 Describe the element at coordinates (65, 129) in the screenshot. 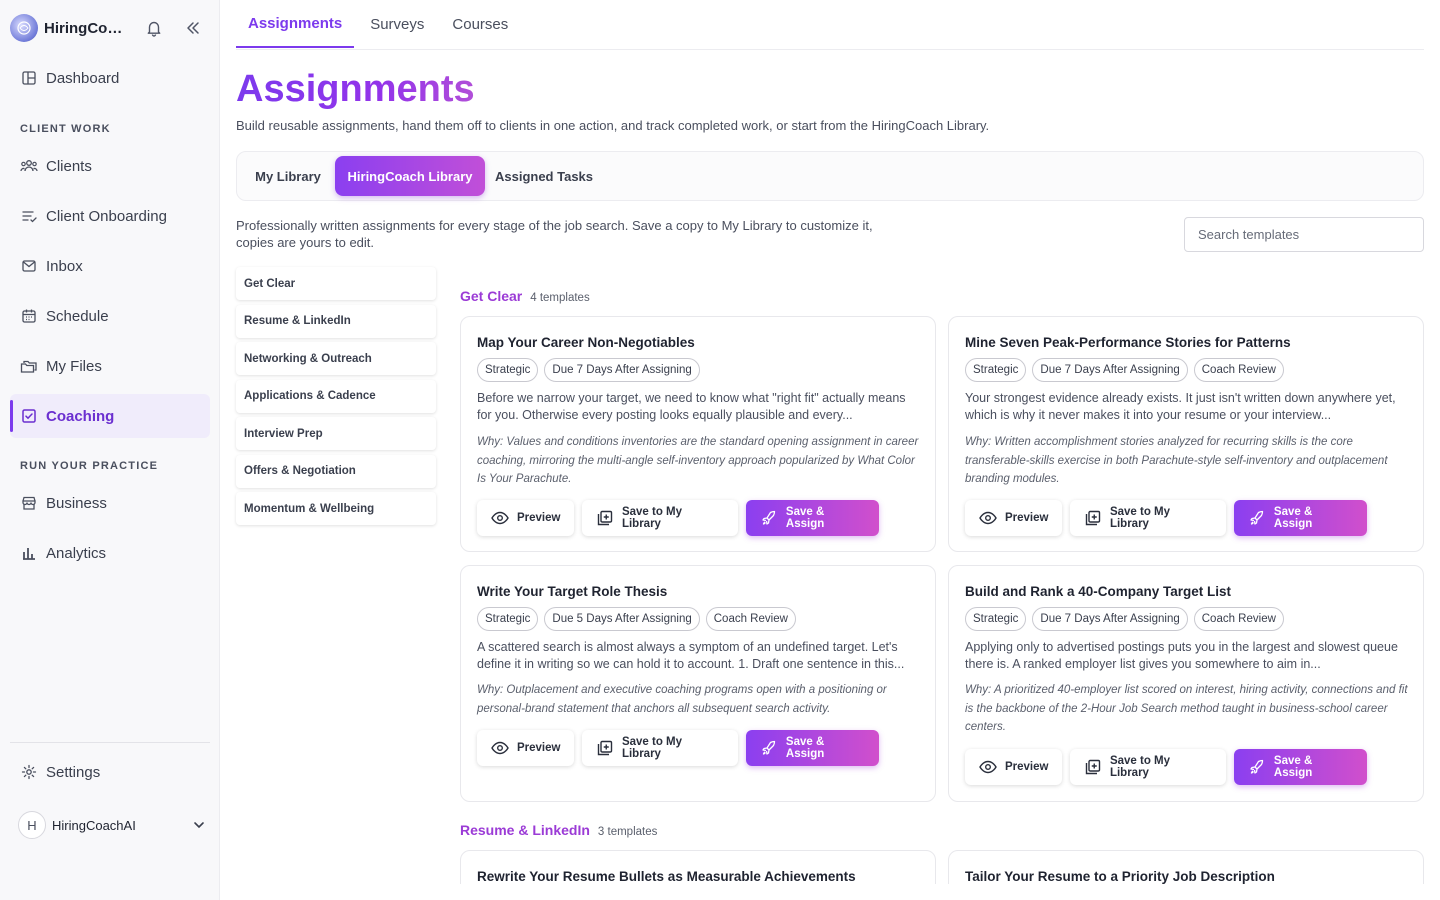

I see `section-client-work: CLIENT WORK` at that location.